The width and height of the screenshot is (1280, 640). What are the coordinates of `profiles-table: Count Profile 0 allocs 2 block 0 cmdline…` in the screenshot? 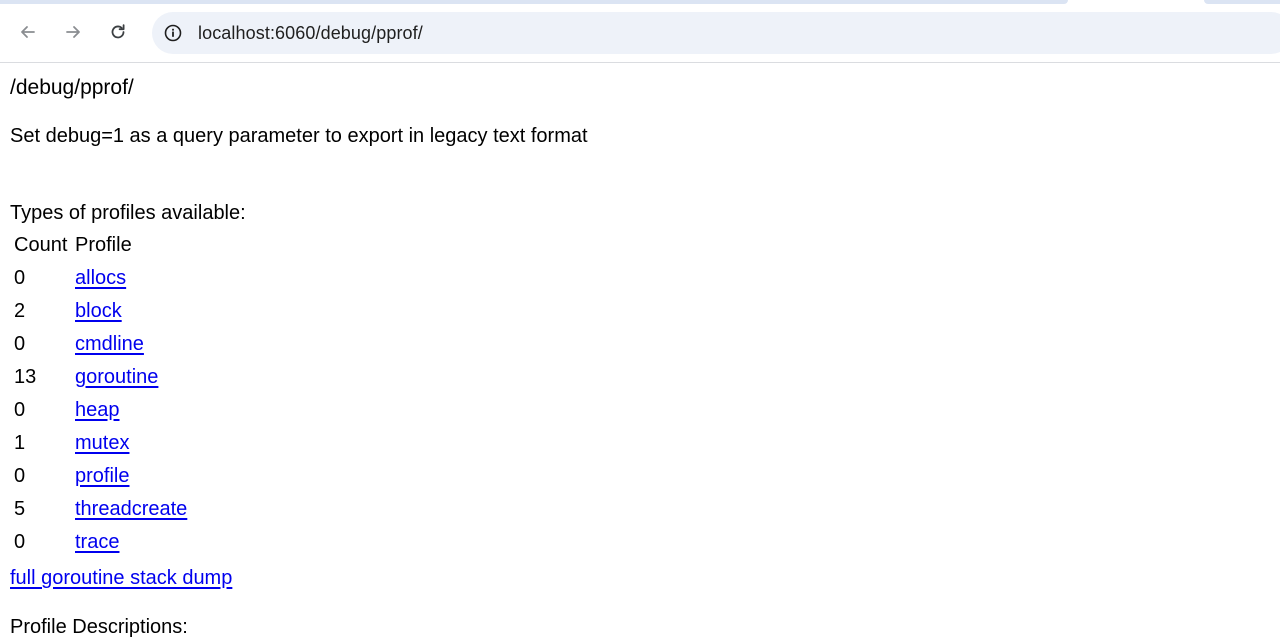 It's located at (100, 394).